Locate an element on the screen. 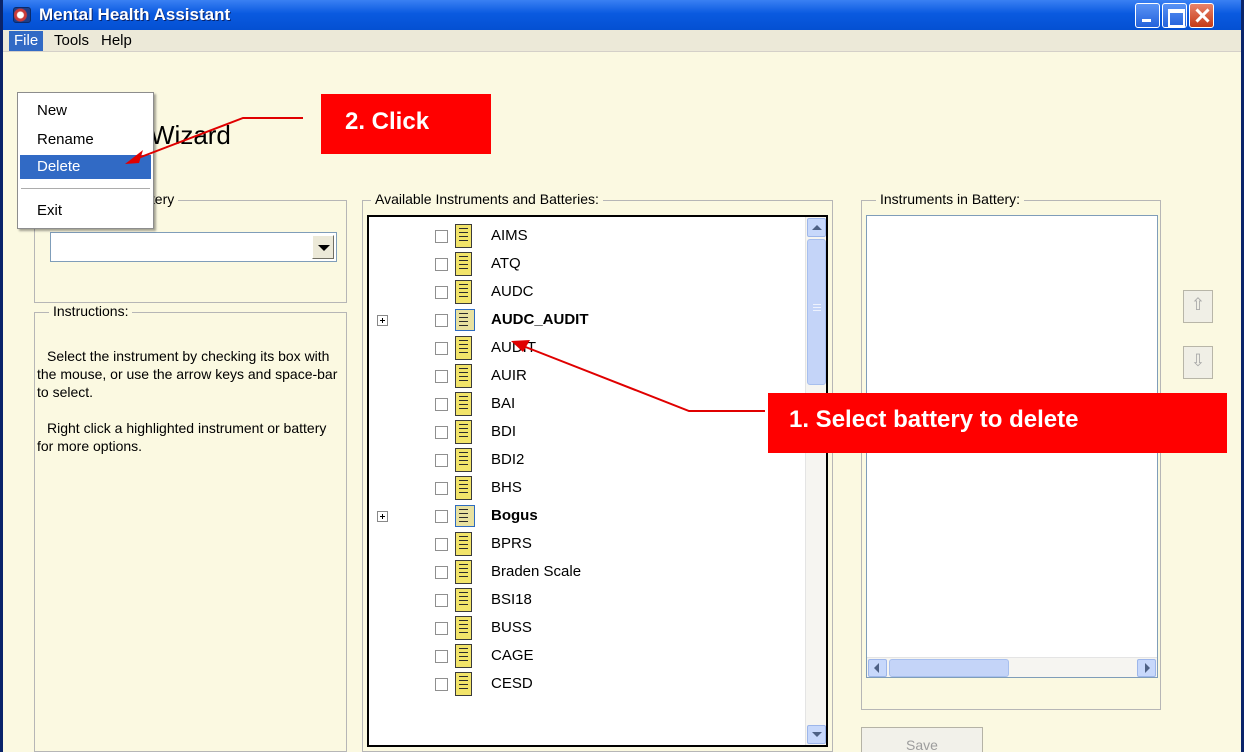 This screenshot has height=752, width=1244. arrow-to-battery is located at coordinates (643, 378).